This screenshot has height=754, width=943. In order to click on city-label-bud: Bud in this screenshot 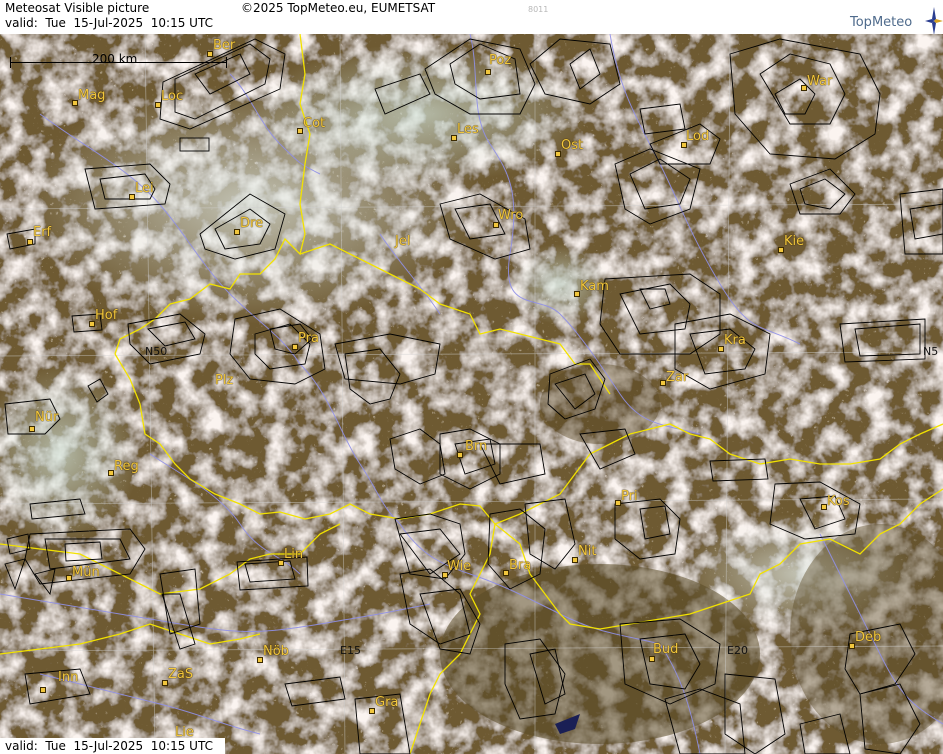, I will do `click(665, 649)`.